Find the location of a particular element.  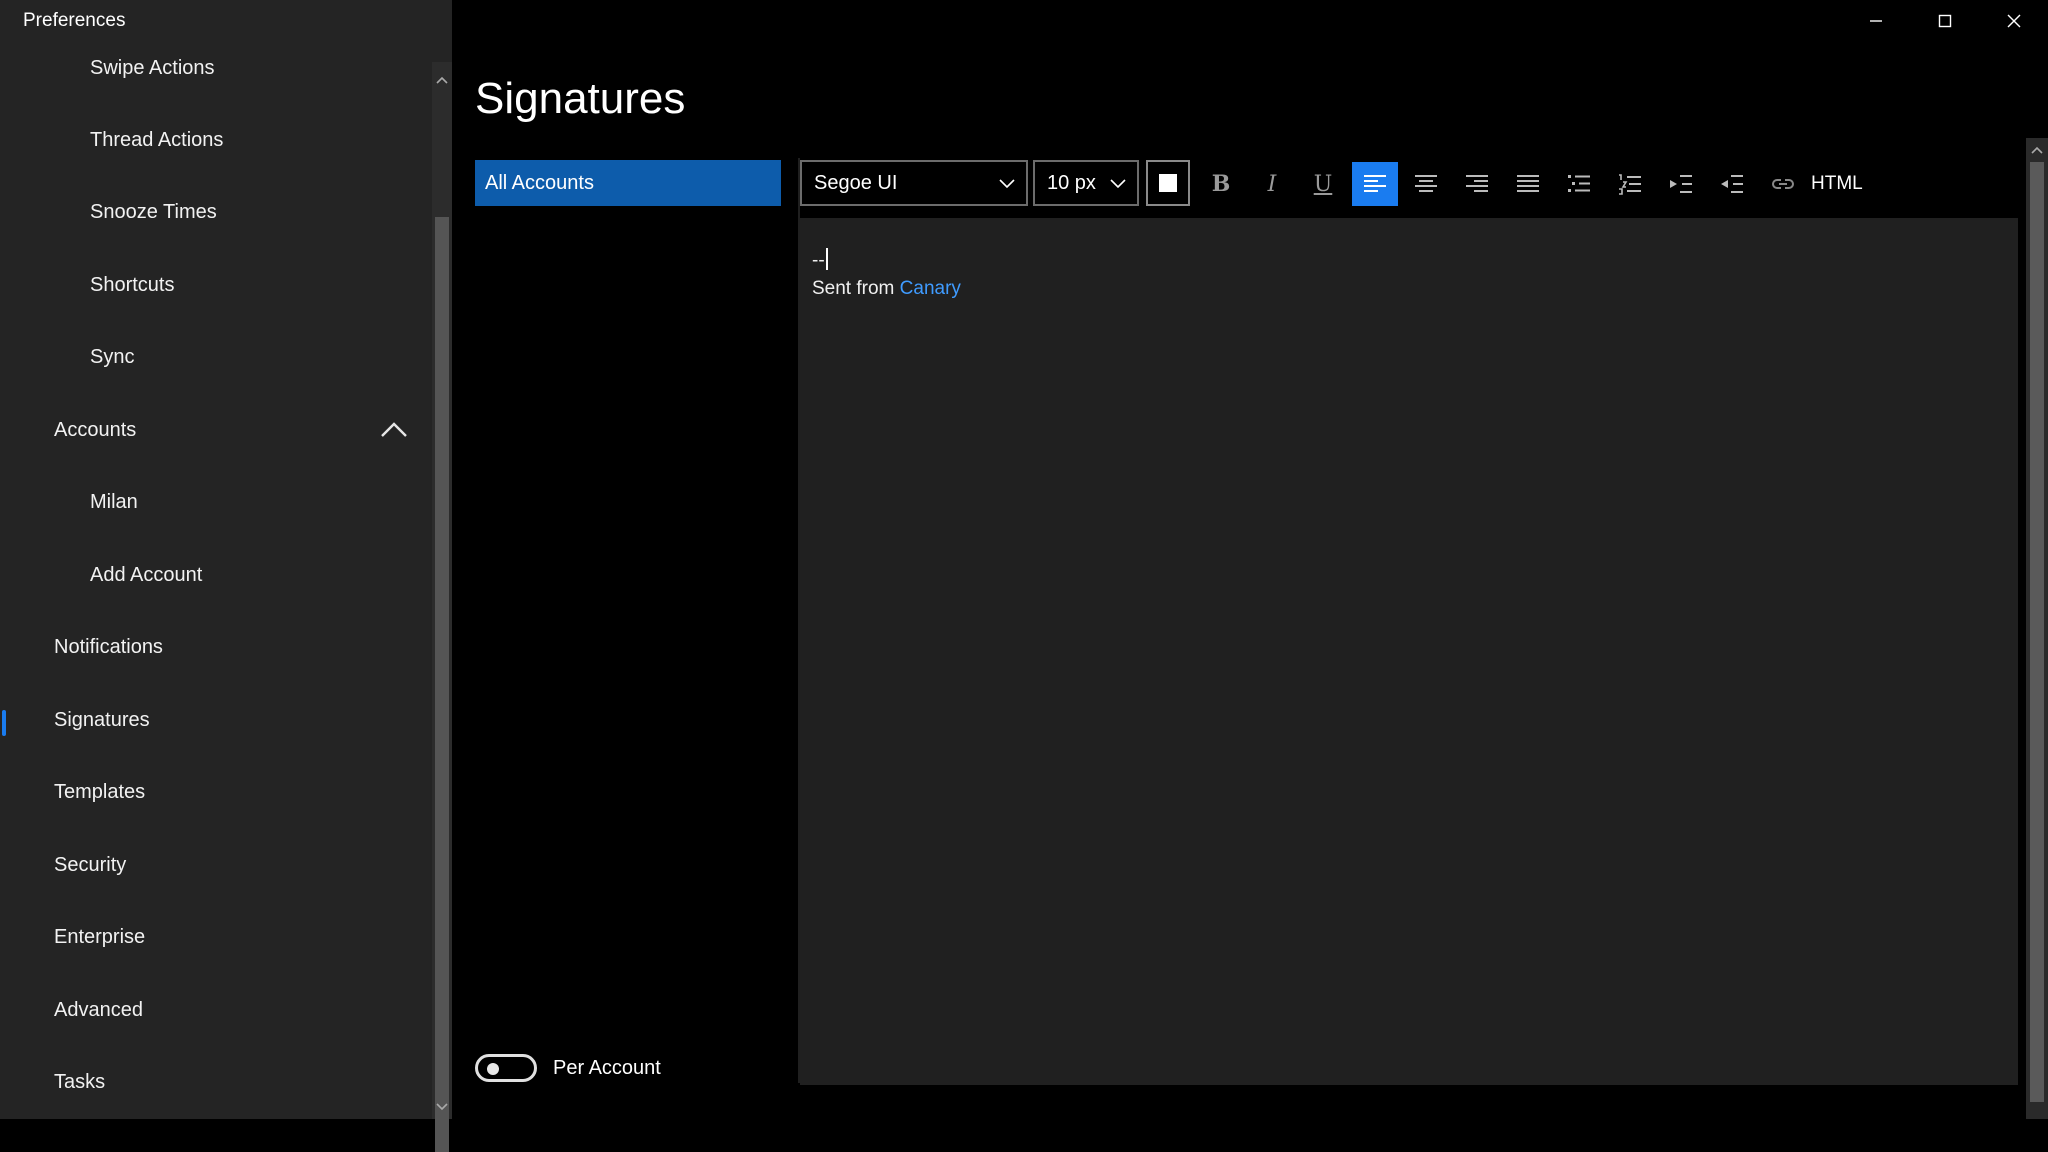

sidebar-scrollbar is located at coordinates (442, 607).